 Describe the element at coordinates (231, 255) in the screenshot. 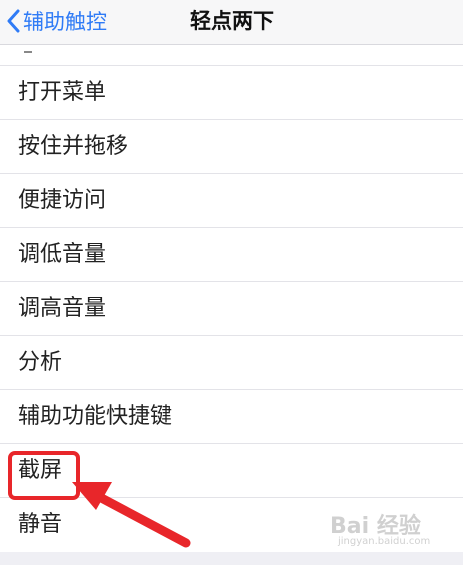

I see `list-item-volume-down: 调低音量` at that location.